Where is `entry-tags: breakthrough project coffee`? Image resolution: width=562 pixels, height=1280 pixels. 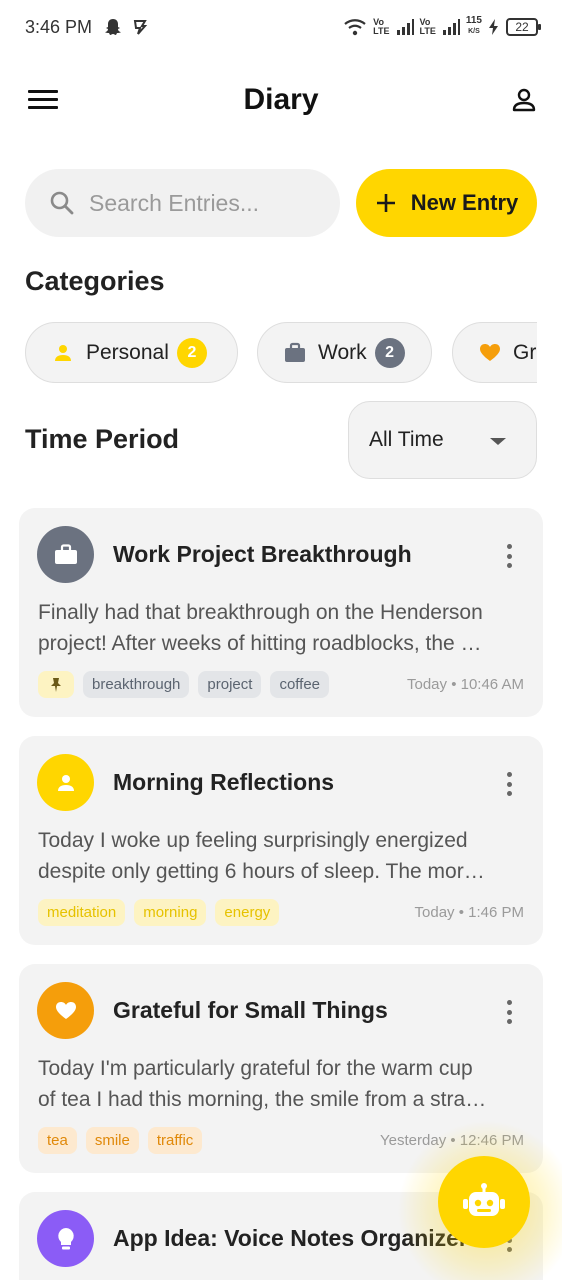 entry-tags: breakthrough project coffee is located at coordinates (184, 684).